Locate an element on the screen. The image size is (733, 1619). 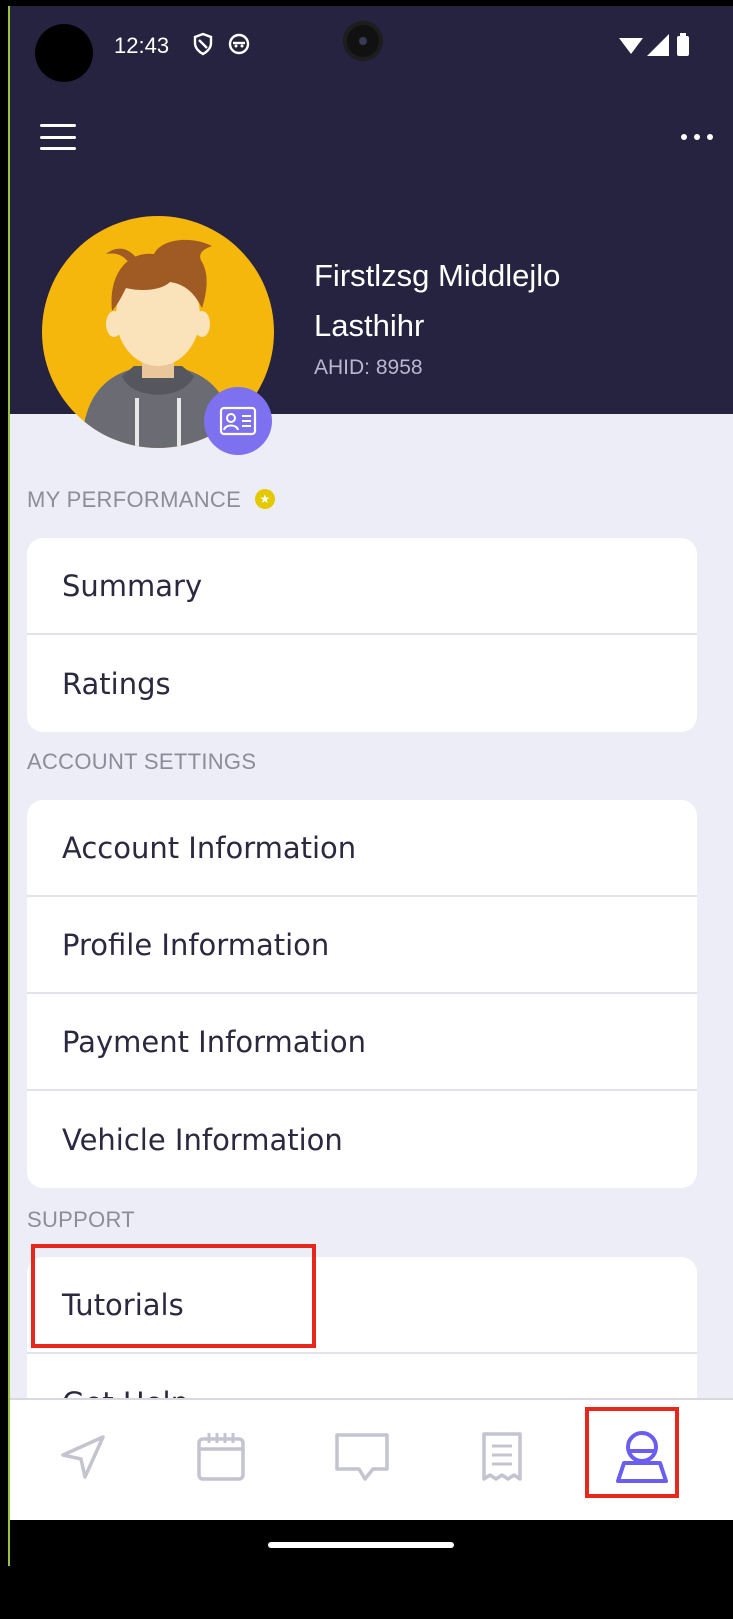
menu-item-vehicle-information: Vehicle Information is located at coordinates (362, 1139).